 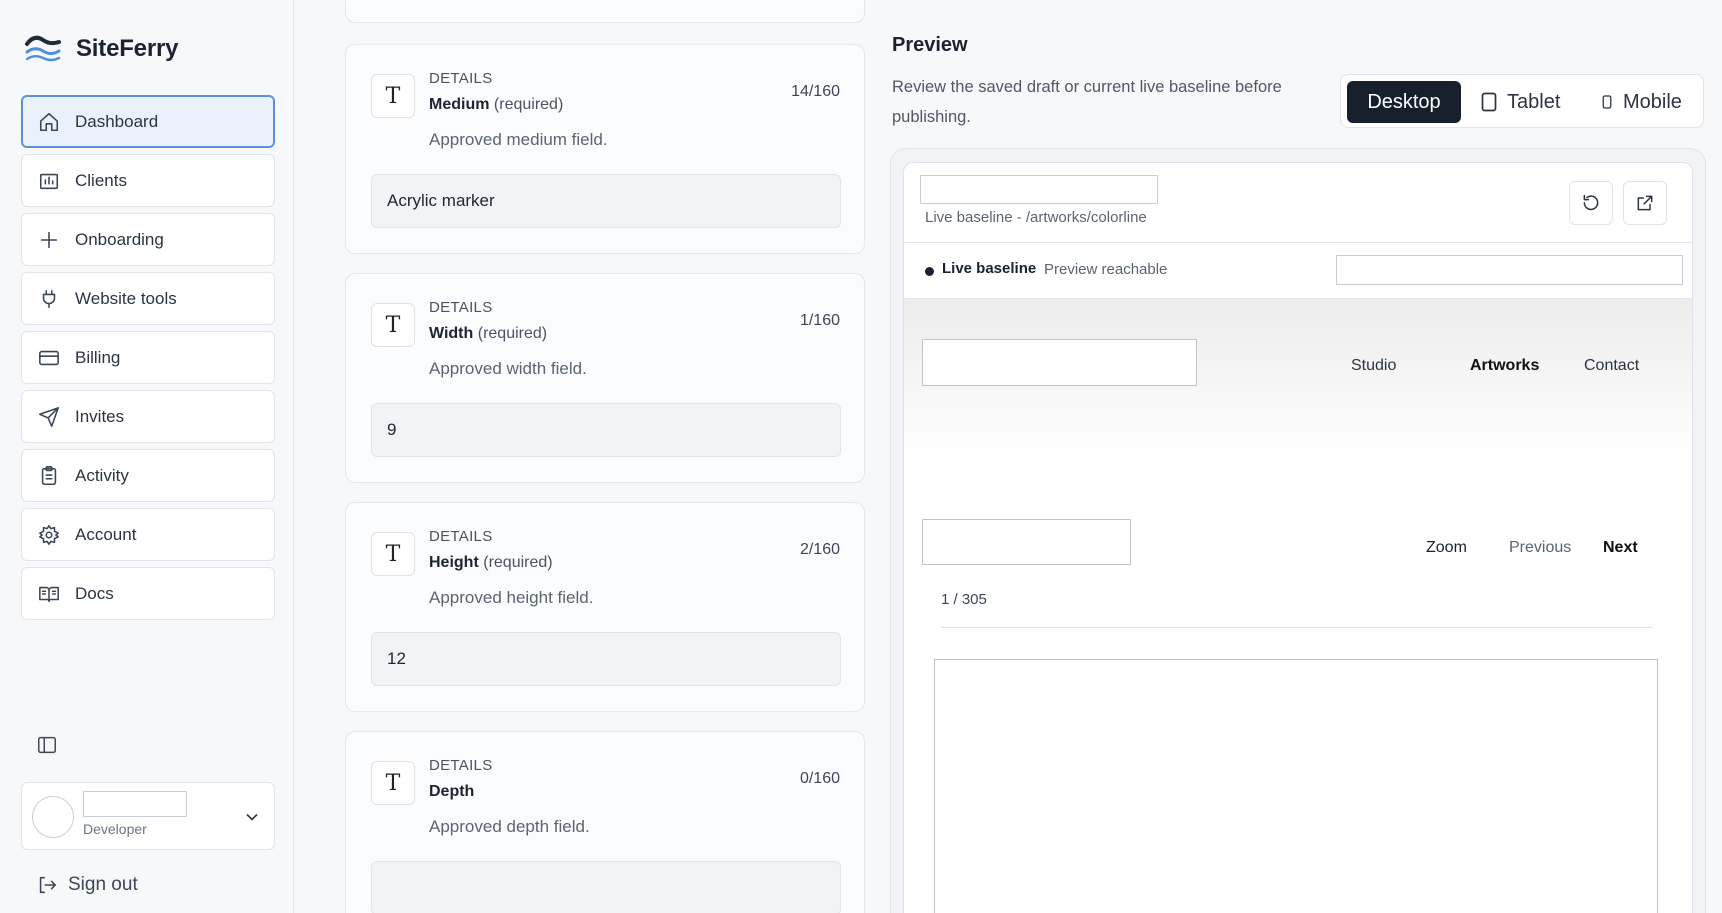 What do you see at coordinates (606, 201) in the screenshot?
I see `medium-input: Acrylic marker` at bounding box center [606, 201].